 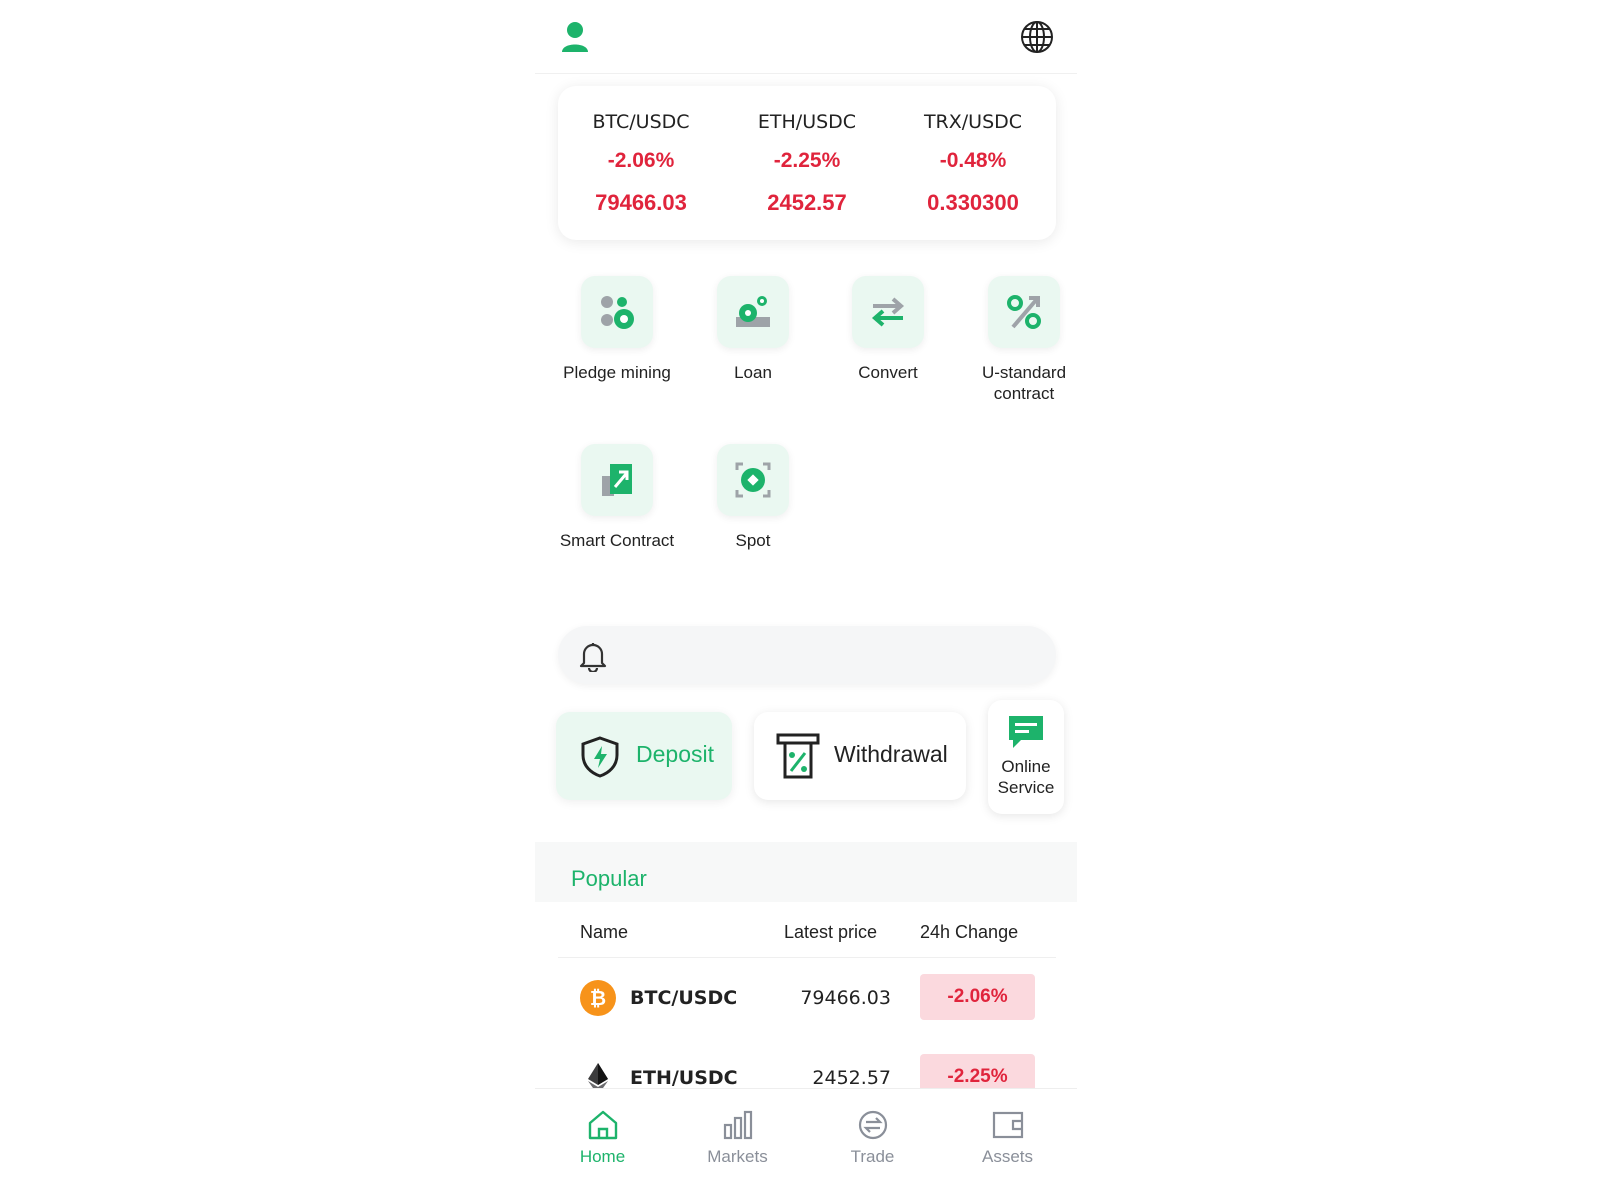 I want to click on row-price: 79466.03, so click(x=845, y=998).